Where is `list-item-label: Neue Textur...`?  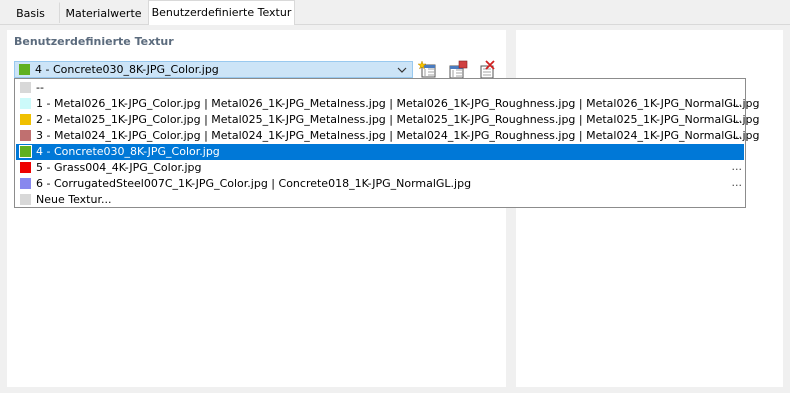
list-item-label: Neue Textur... is located at coordinates (74, 199).